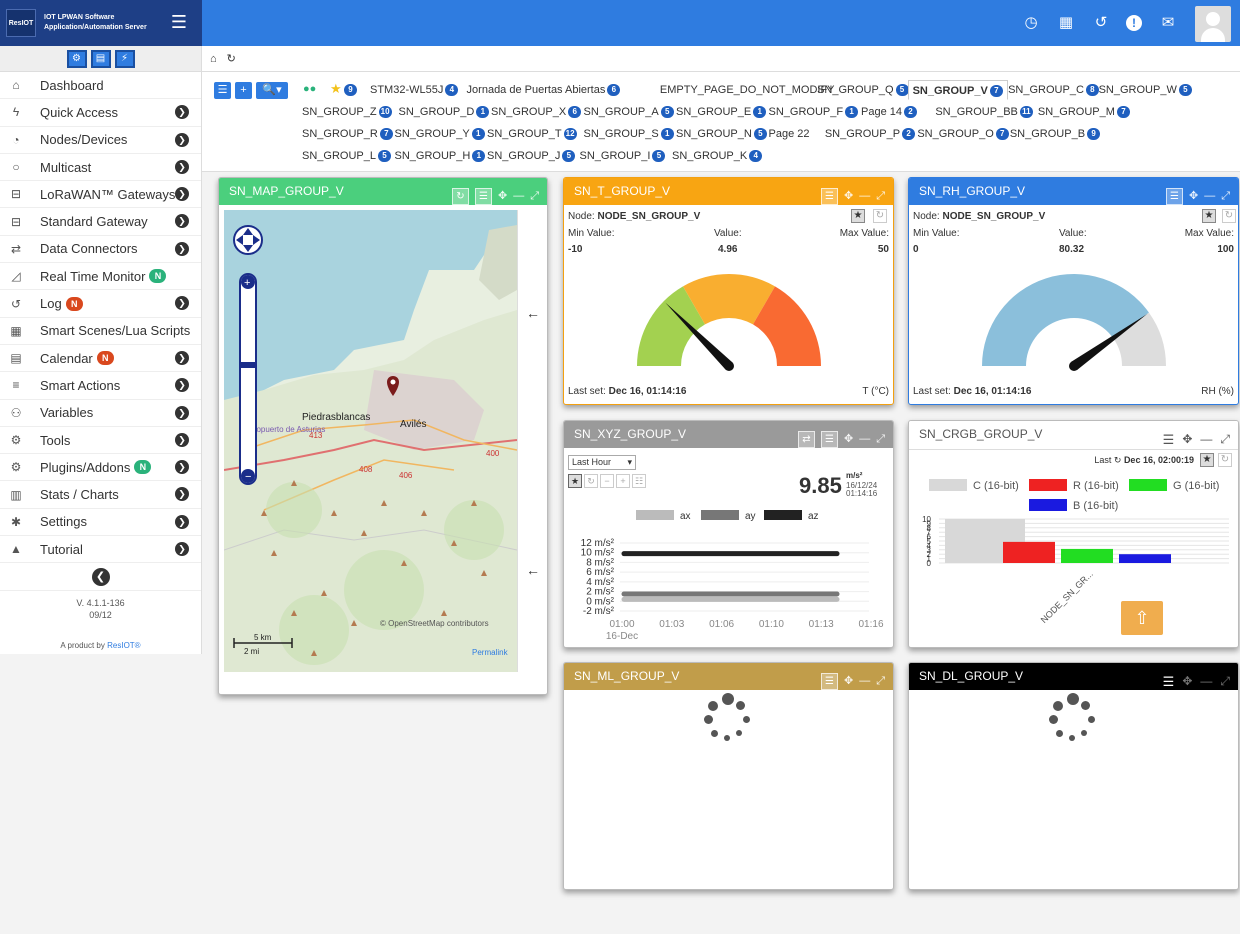 Image resolution: width=1240 pixels, height=934 pixels. Describe the element at coordinates (639, 481) in the screenshot. I see `sitemap-icon: ☷` at that location.